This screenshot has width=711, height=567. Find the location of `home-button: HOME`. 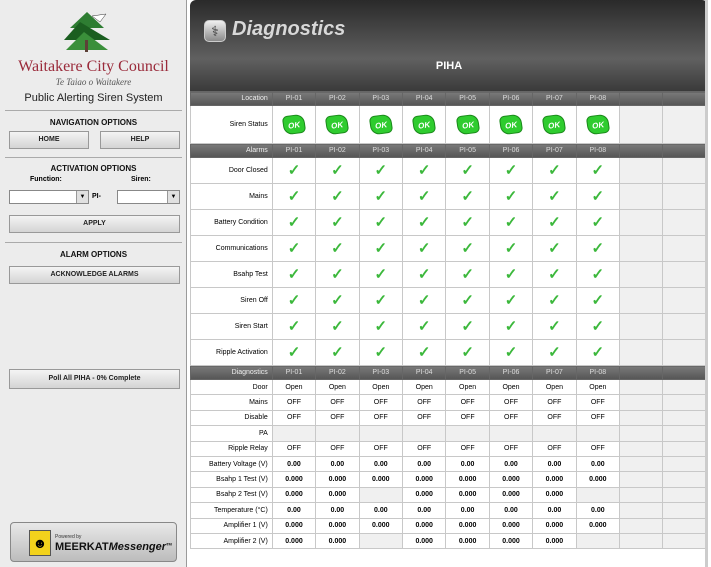

home-button: HOME is located at coordinates (49, 140).